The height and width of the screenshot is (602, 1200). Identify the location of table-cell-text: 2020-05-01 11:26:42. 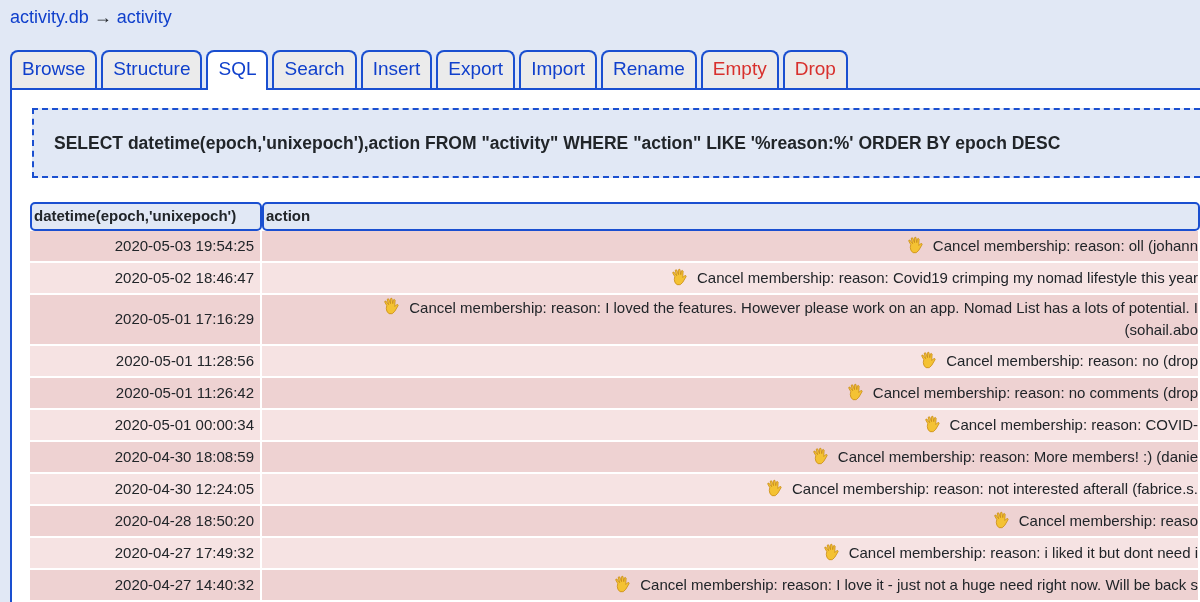
(184, 392).